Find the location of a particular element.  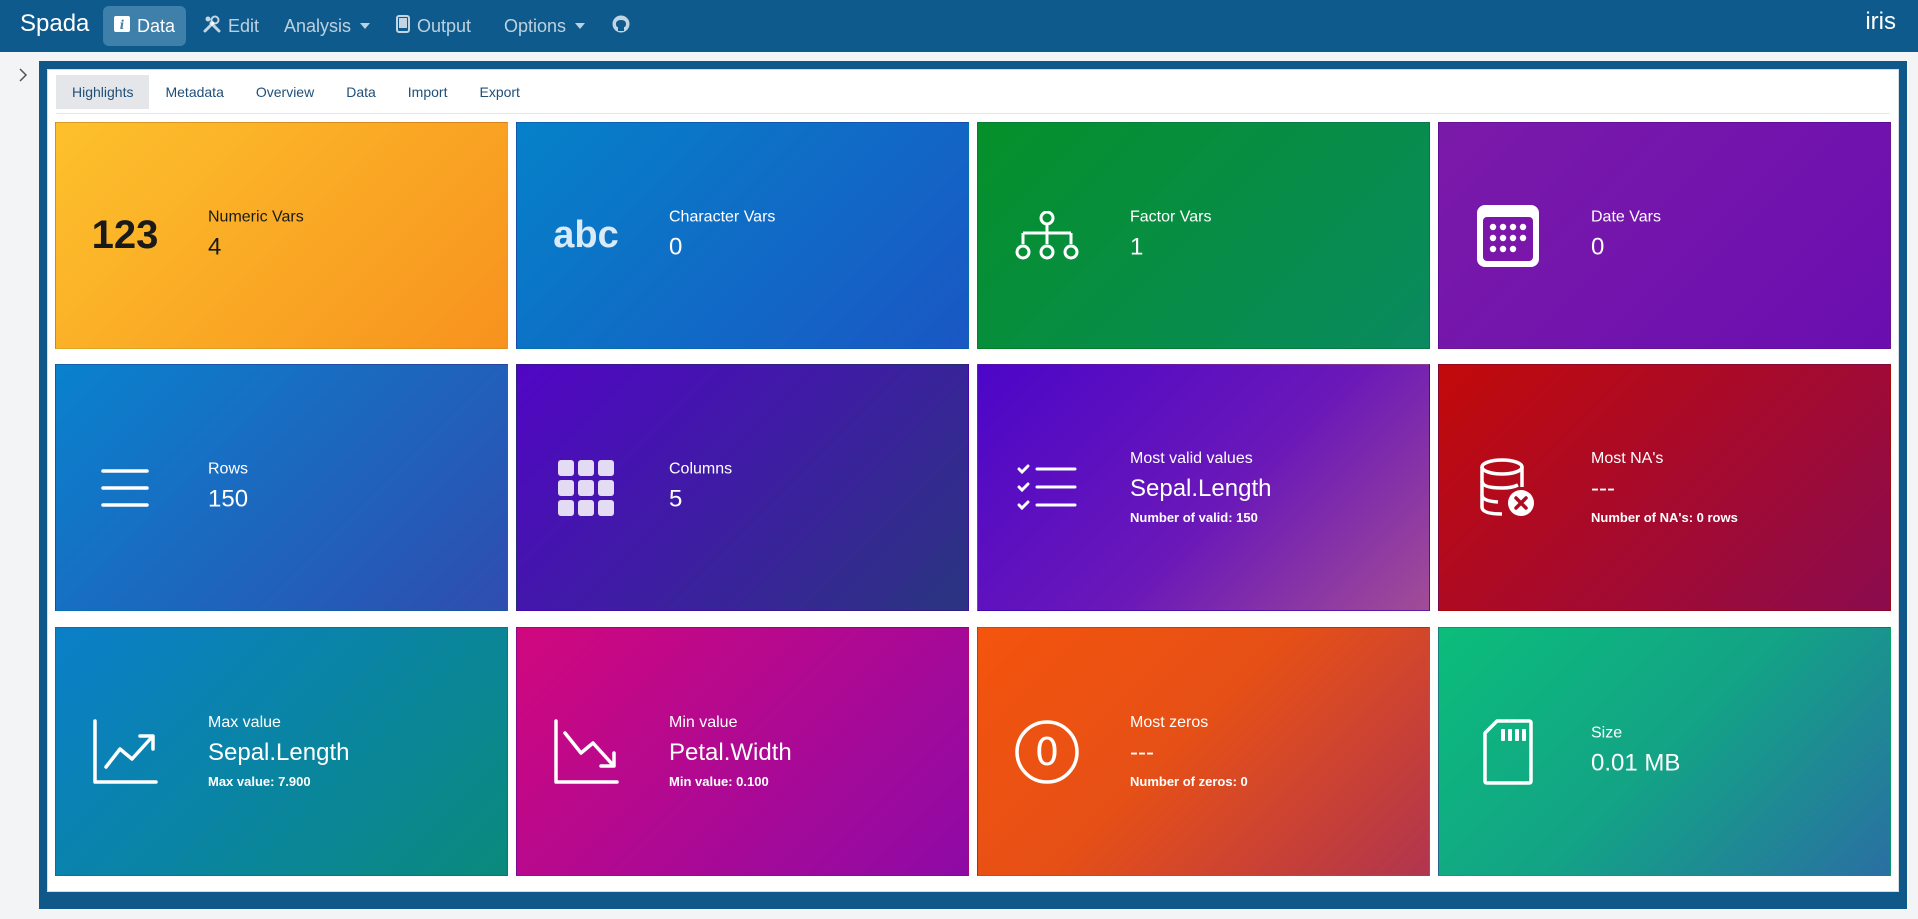

app-brand: Spada is located at coordinates (54, 24).